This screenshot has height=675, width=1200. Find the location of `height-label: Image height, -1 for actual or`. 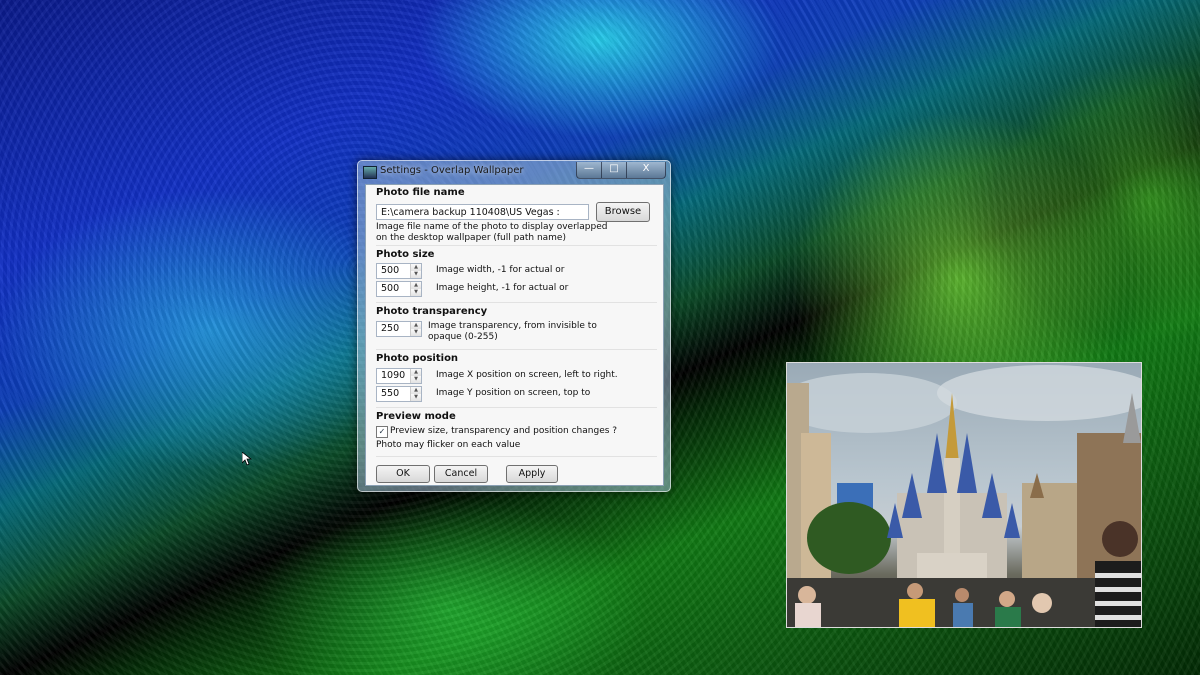

height-label: Image height, -1 for actual or is located at coordinates (502, 288).